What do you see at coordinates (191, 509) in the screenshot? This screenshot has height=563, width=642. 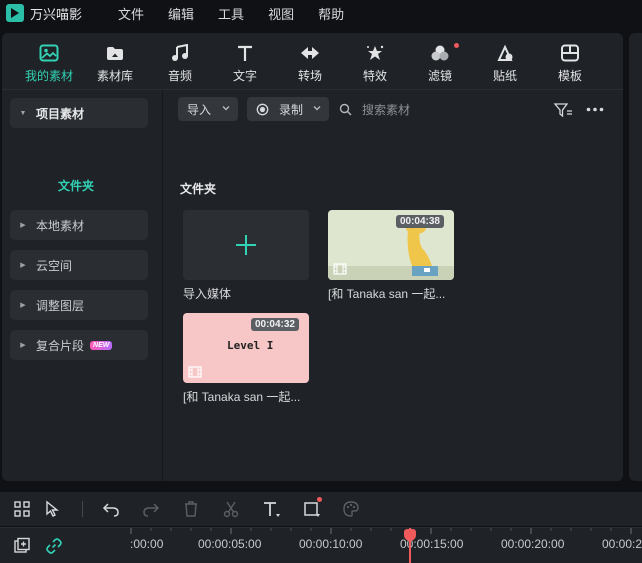 I see `delete-icon` at bounding box center [191, 509].